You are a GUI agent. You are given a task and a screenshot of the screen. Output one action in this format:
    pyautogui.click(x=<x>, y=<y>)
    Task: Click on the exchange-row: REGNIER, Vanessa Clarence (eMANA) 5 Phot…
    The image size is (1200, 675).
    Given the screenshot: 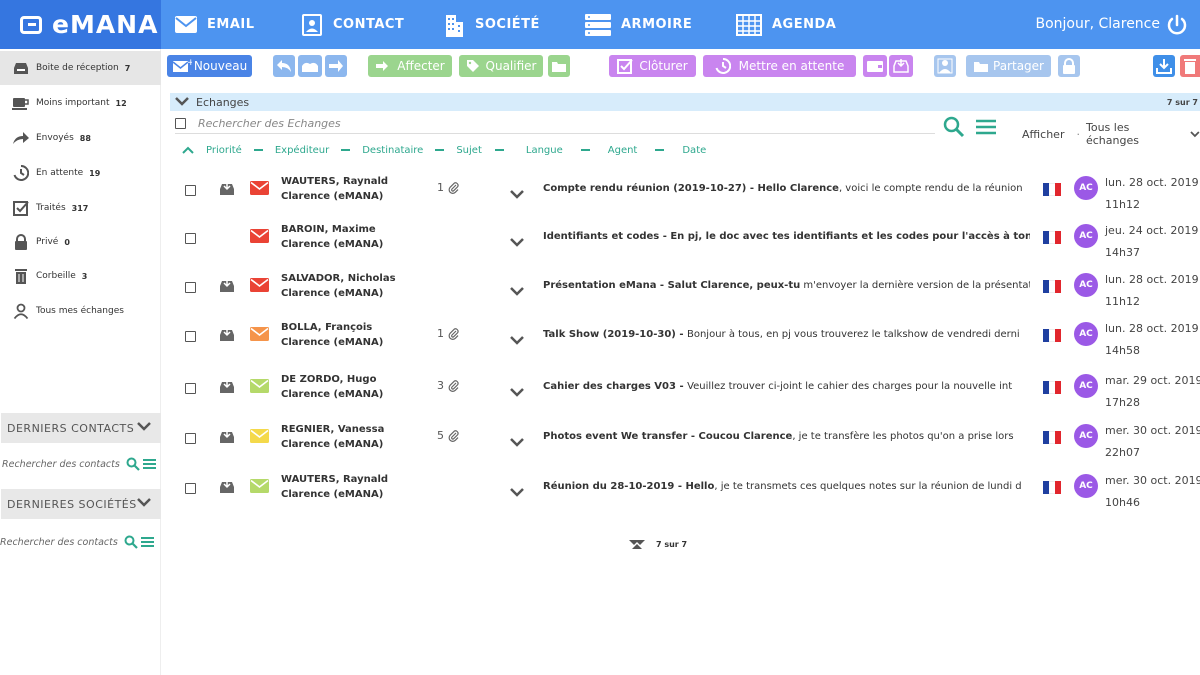 What is the action you would take?
    pyautogui.click(x=685, y=440)
    